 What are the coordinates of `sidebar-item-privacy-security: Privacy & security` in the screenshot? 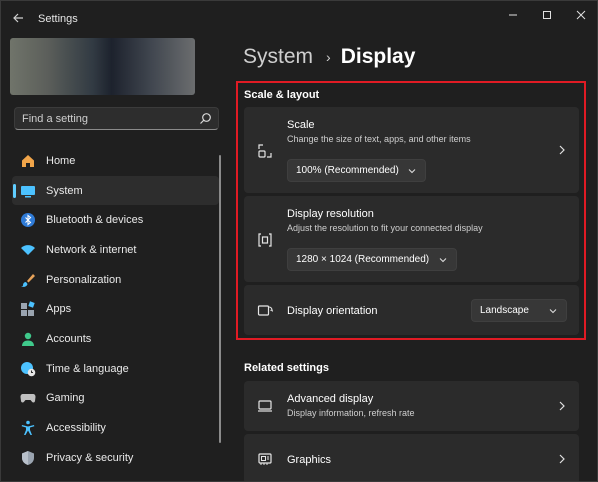 It's located at (115, 458).